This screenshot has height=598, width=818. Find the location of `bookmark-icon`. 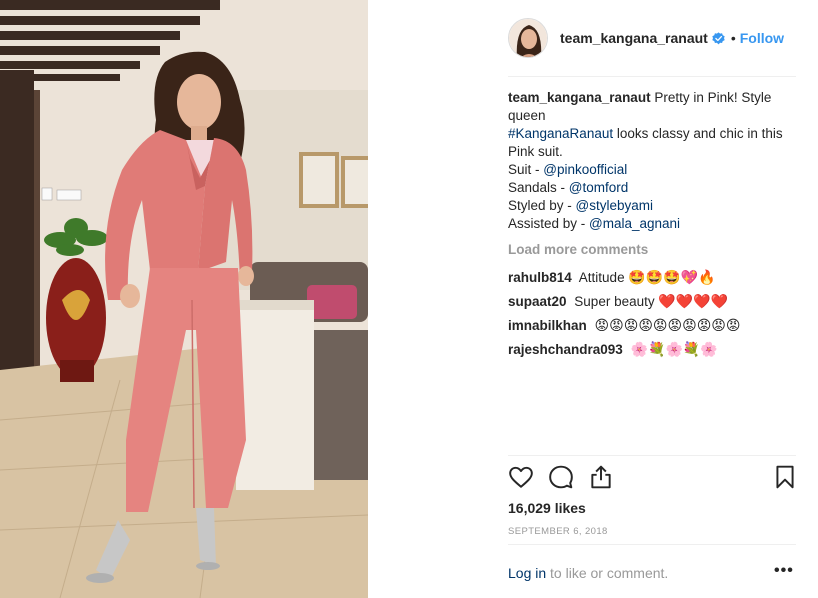

bookmark-icon is located at coordinates (785, 477).